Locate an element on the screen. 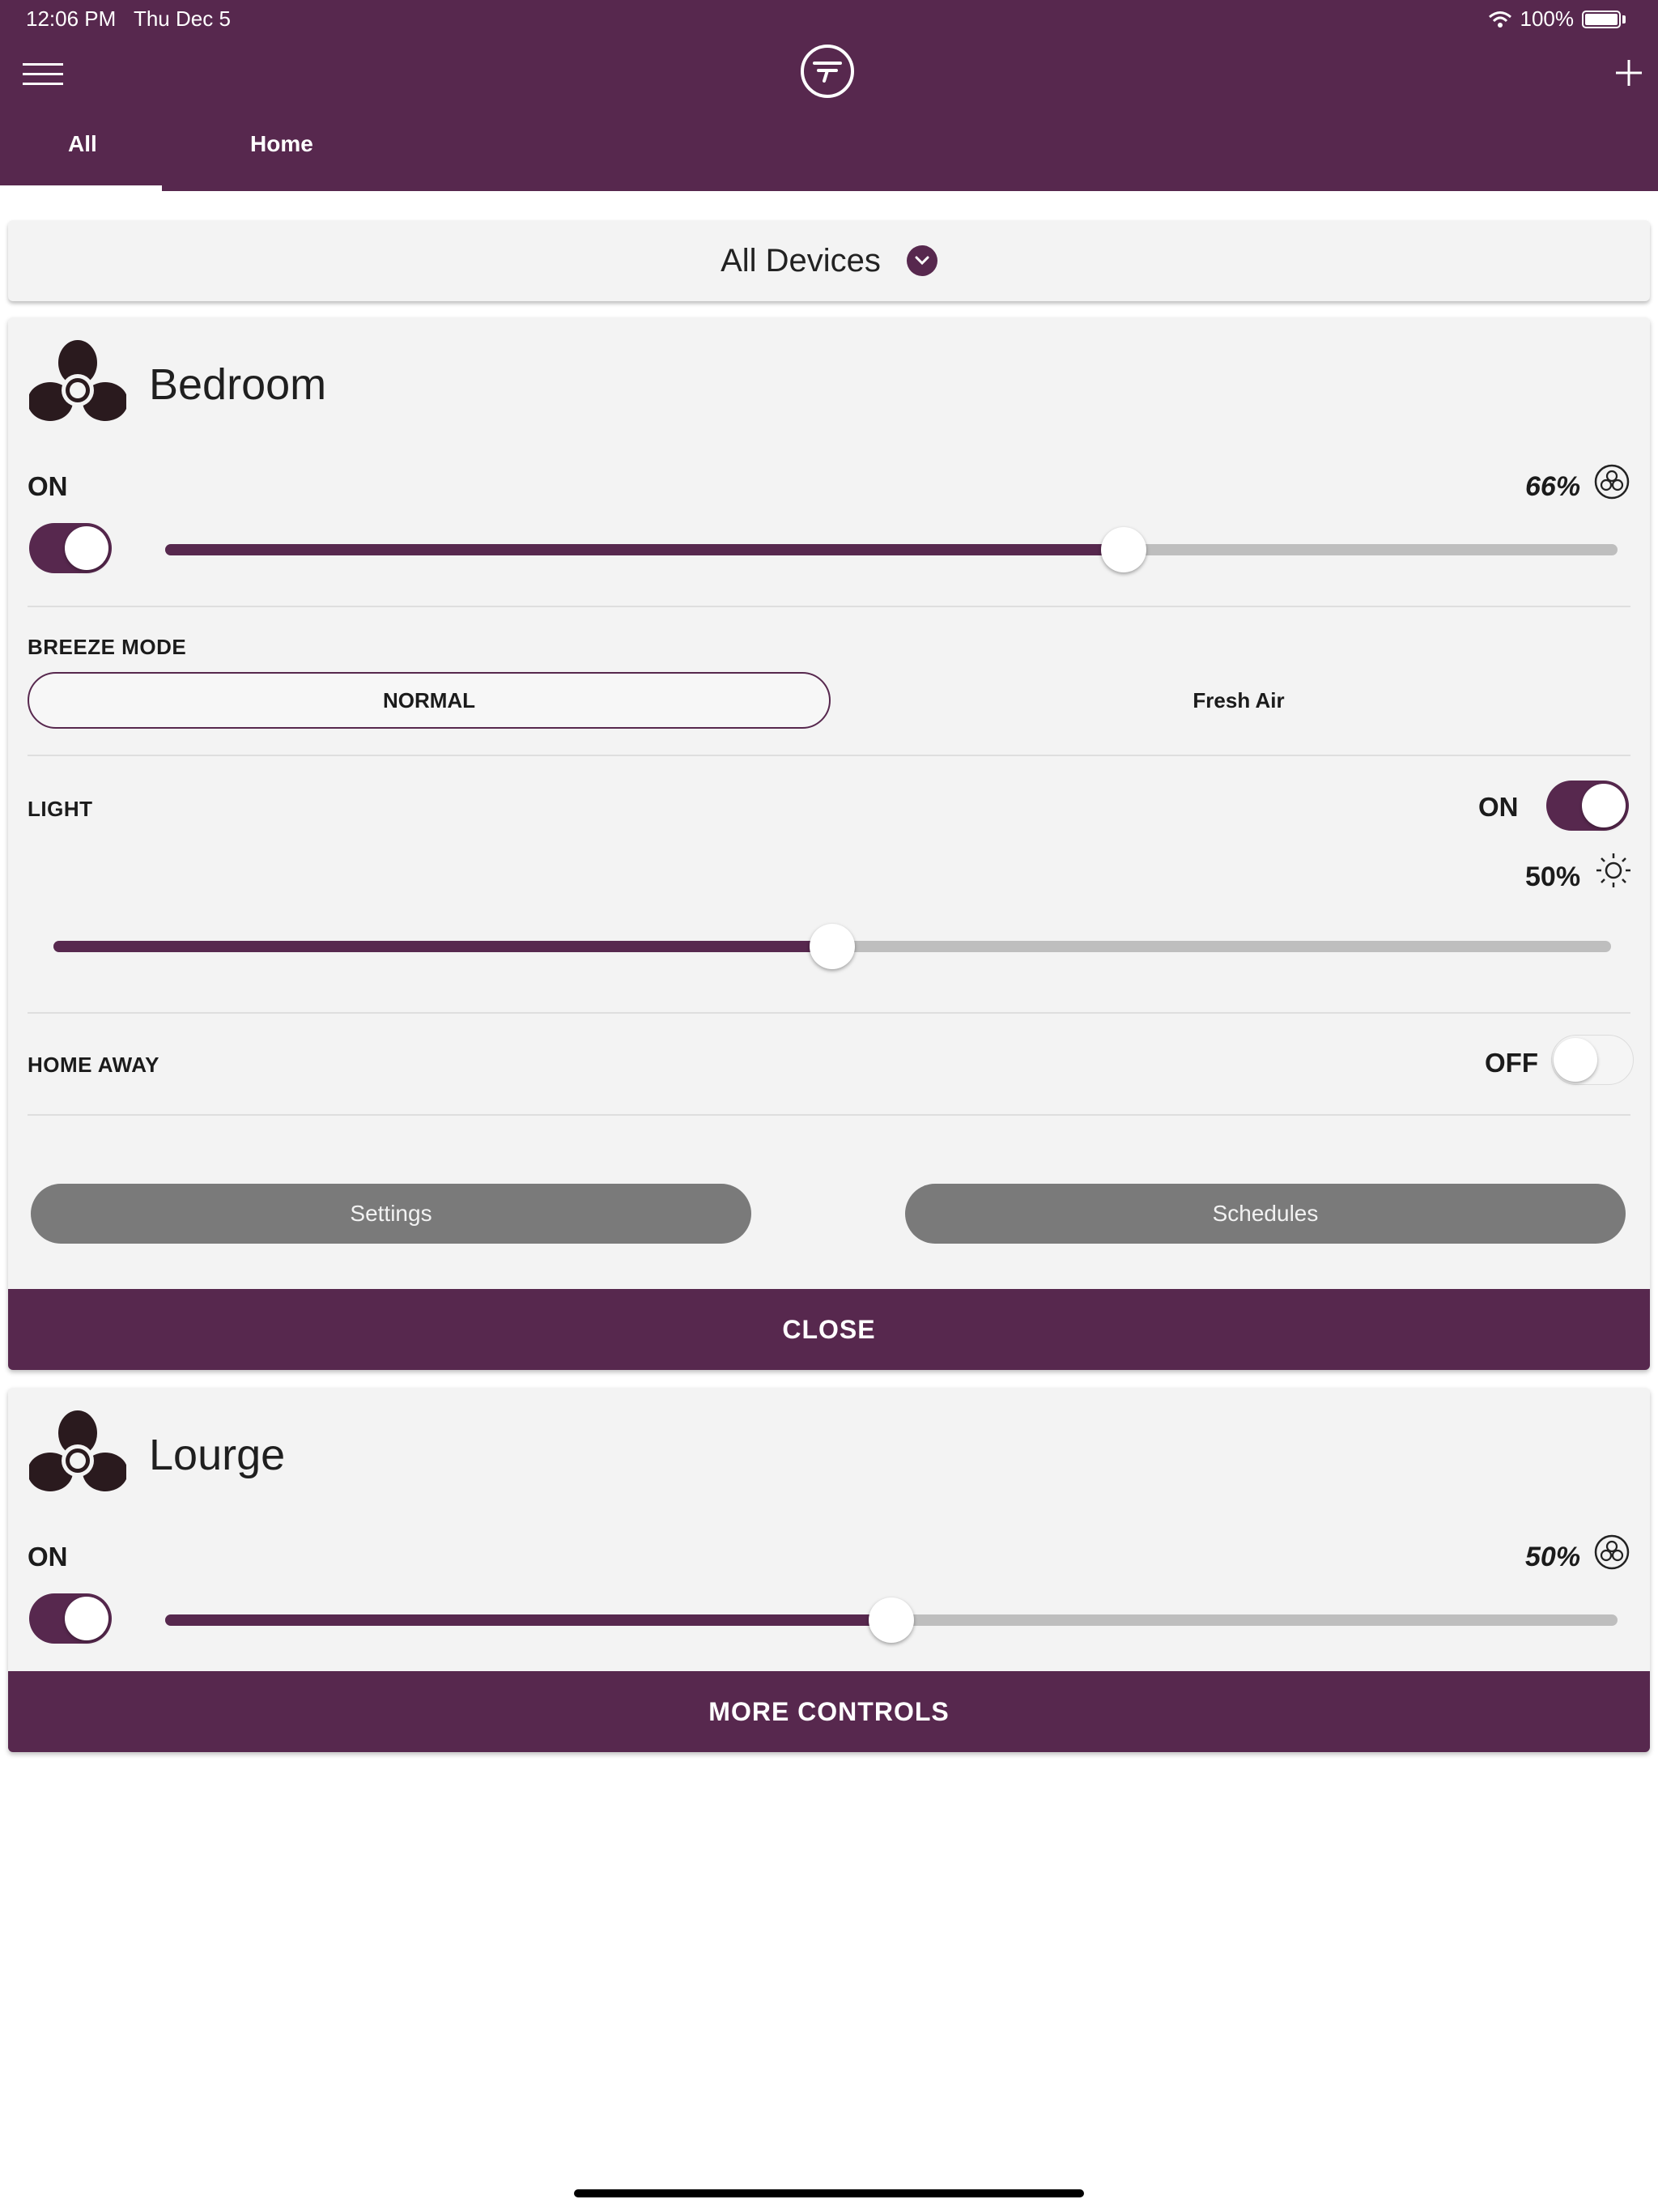 This screenshot has width=1658, height=2212. light-state-label: ON is located at coordinates (1498, 807).